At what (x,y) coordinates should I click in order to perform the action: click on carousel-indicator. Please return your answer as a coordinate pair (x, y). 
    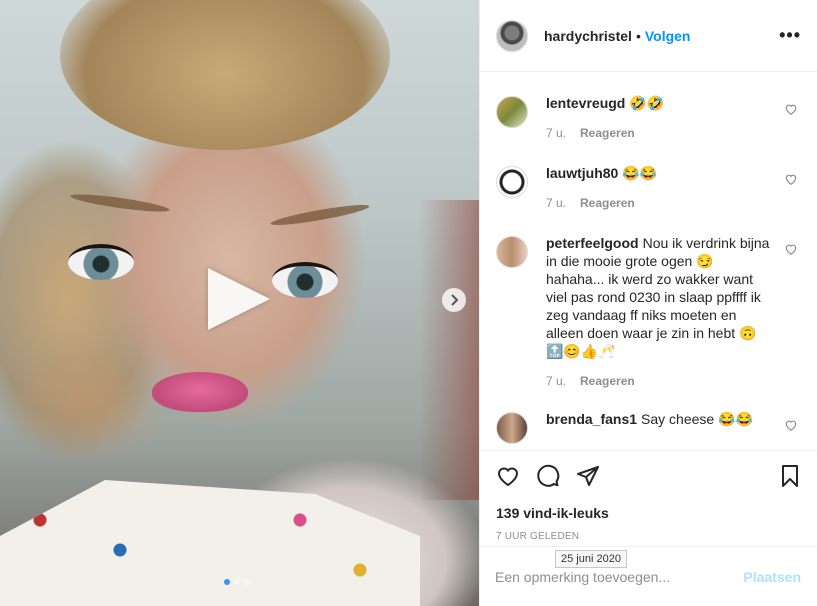
    Looking at the image, I should click on (237, 582).